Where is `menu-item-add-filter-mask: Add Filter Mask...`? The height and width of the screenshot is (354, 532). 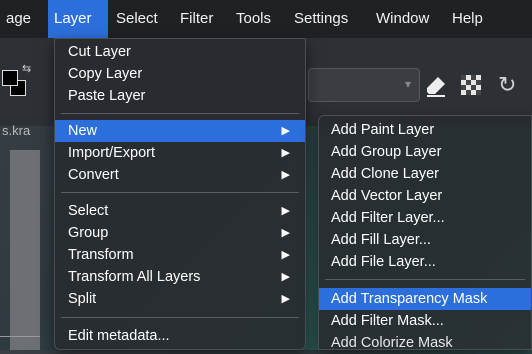 menu-item-add-filter-mask: Add Filter Mask... is located at coordinates (425, 321).